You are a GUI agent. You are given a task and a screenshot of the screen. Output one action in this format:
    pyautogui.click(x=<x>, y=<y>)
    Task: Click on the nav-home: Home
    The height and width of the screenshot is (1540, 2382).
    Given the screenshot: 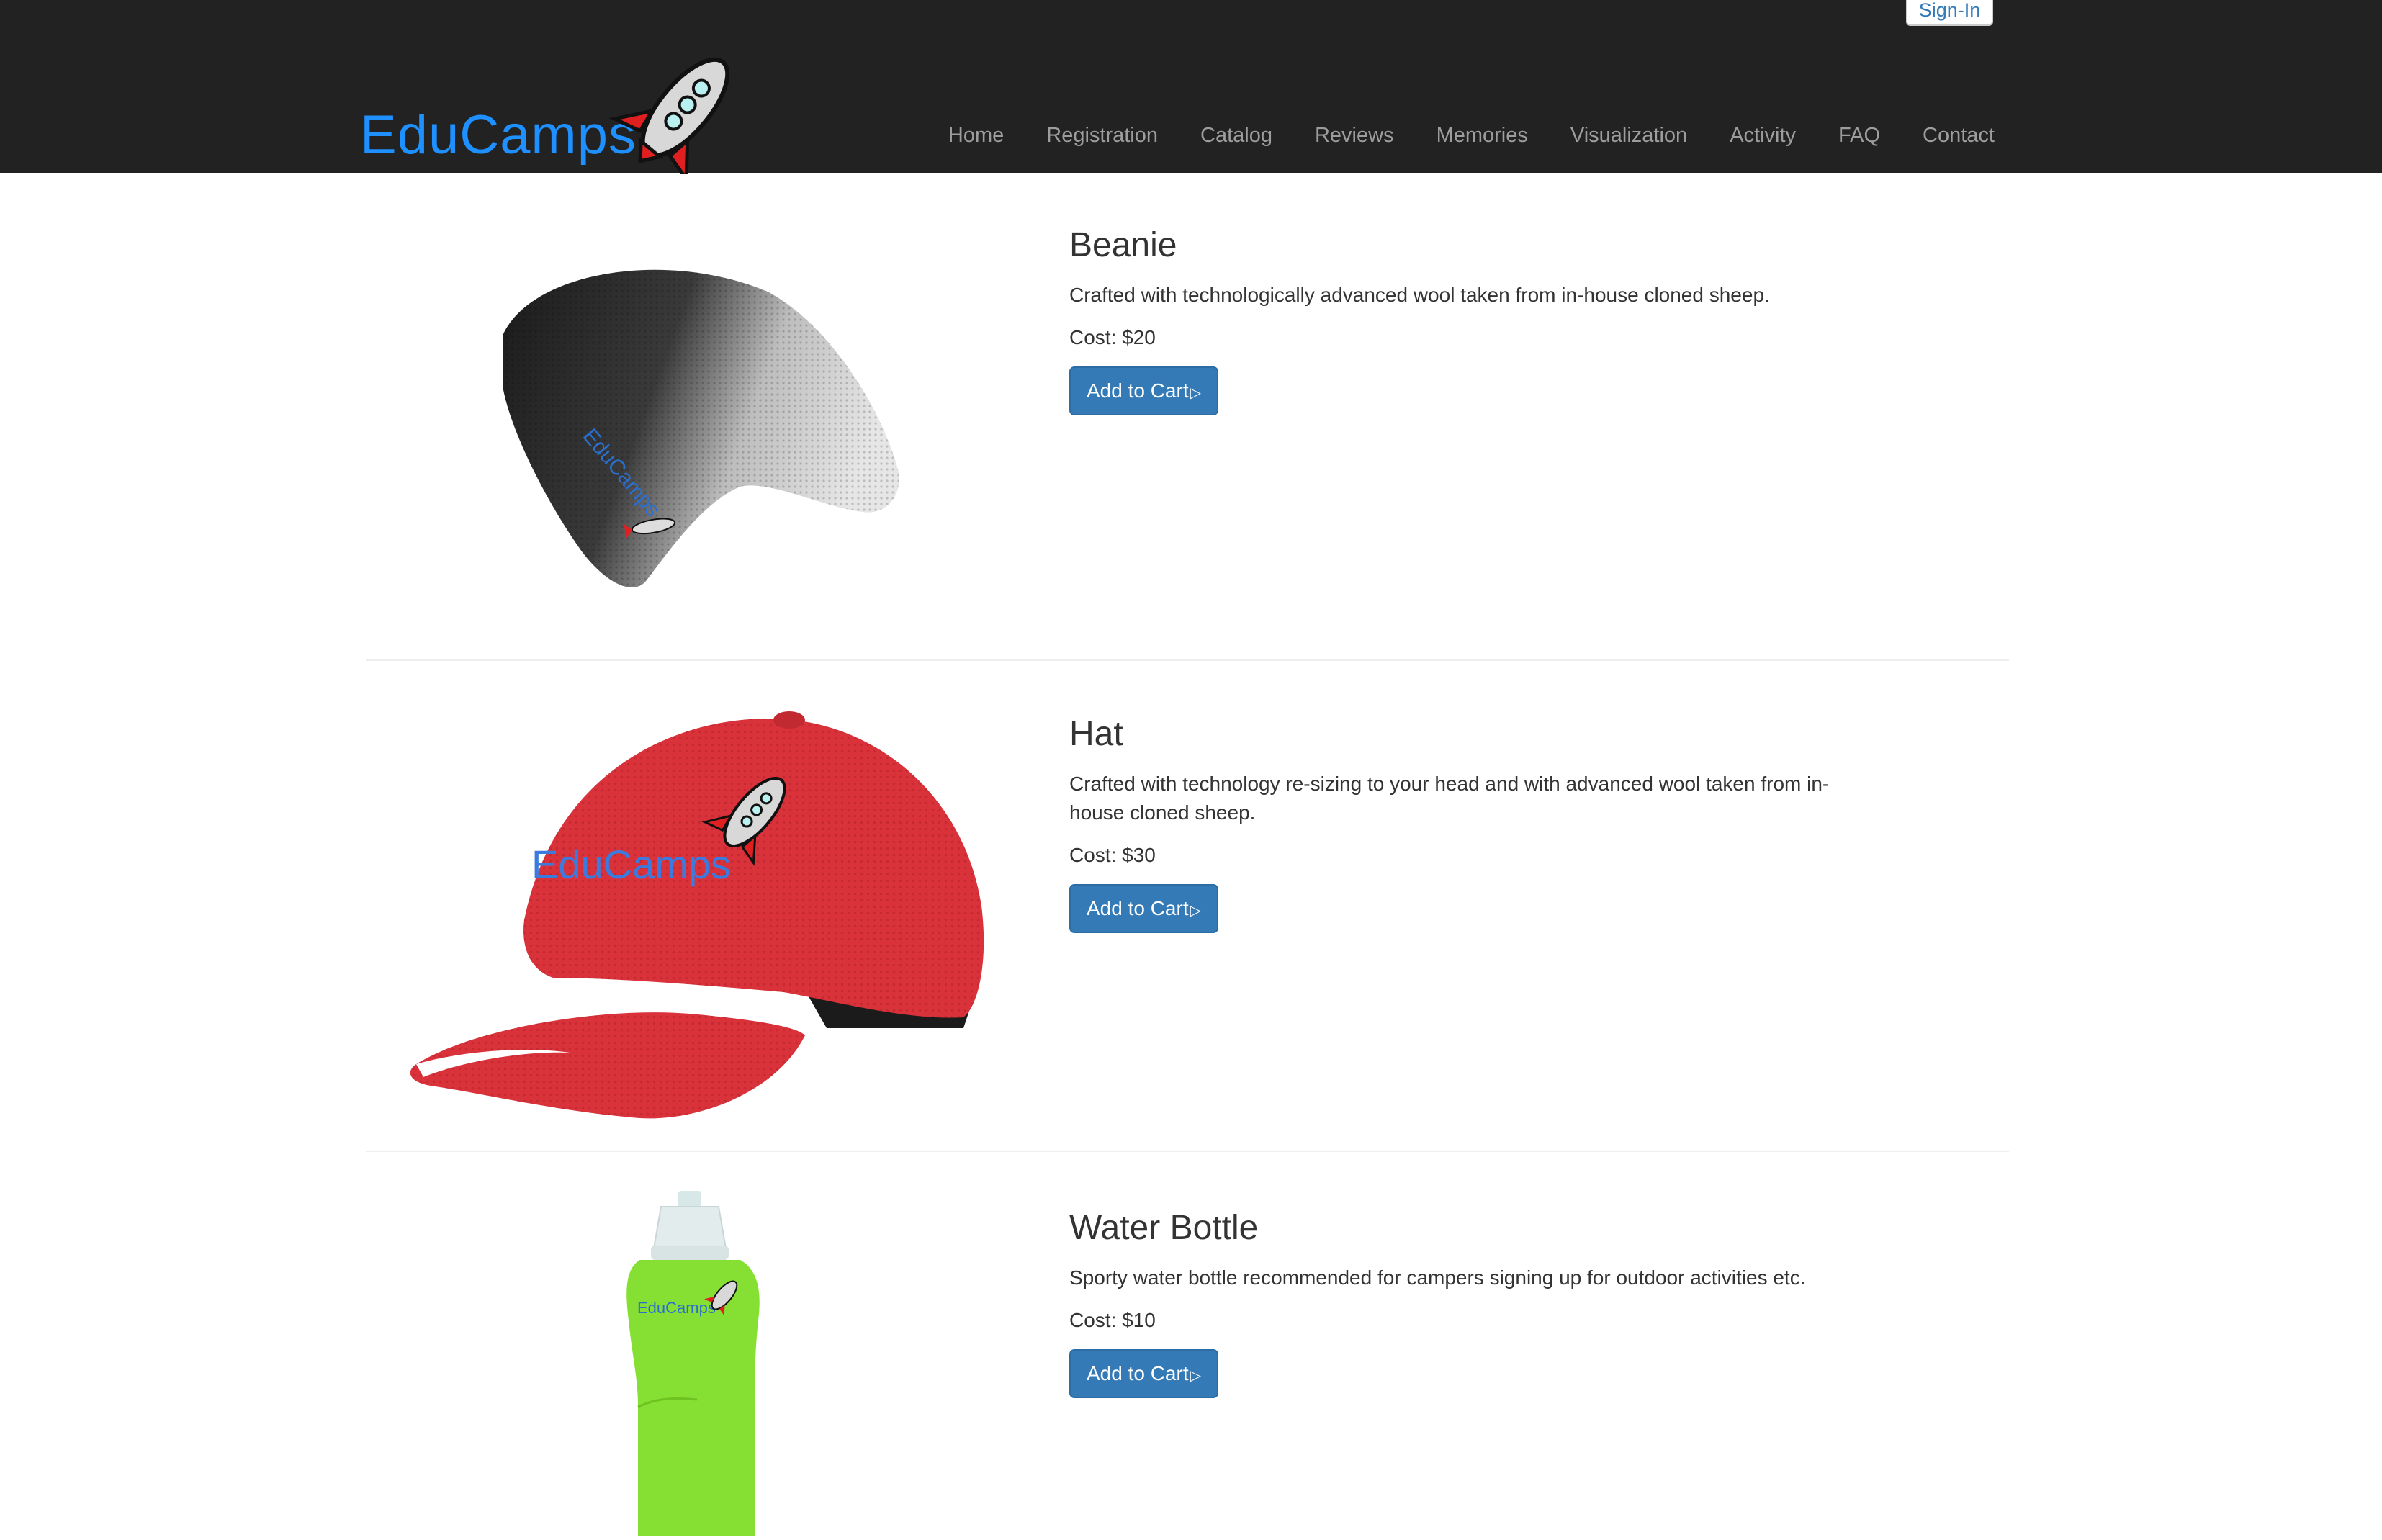 What is the action you would take?
    pyautogui.click(x=976, y=135)
    